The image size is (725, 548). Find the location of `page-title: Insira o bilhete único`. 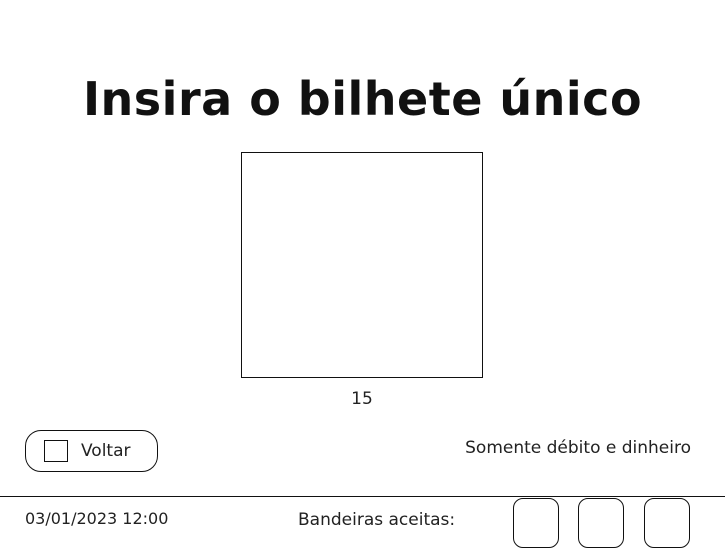

page-title: Insira o bilhete único is located at coordinates (362, 99).